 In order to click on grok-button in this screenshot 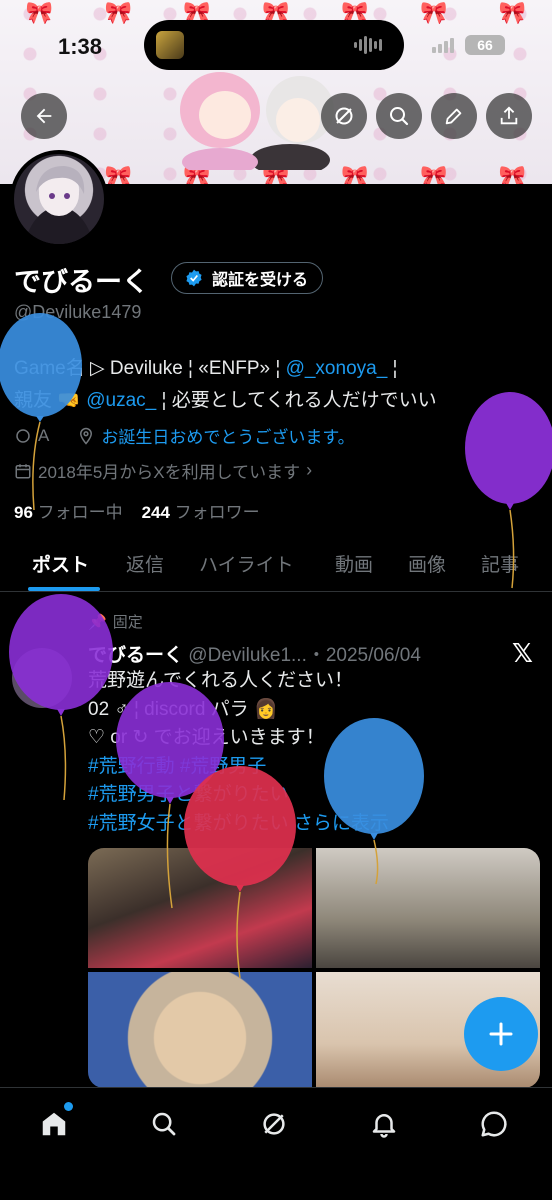, I will do `click(344, 116)`.